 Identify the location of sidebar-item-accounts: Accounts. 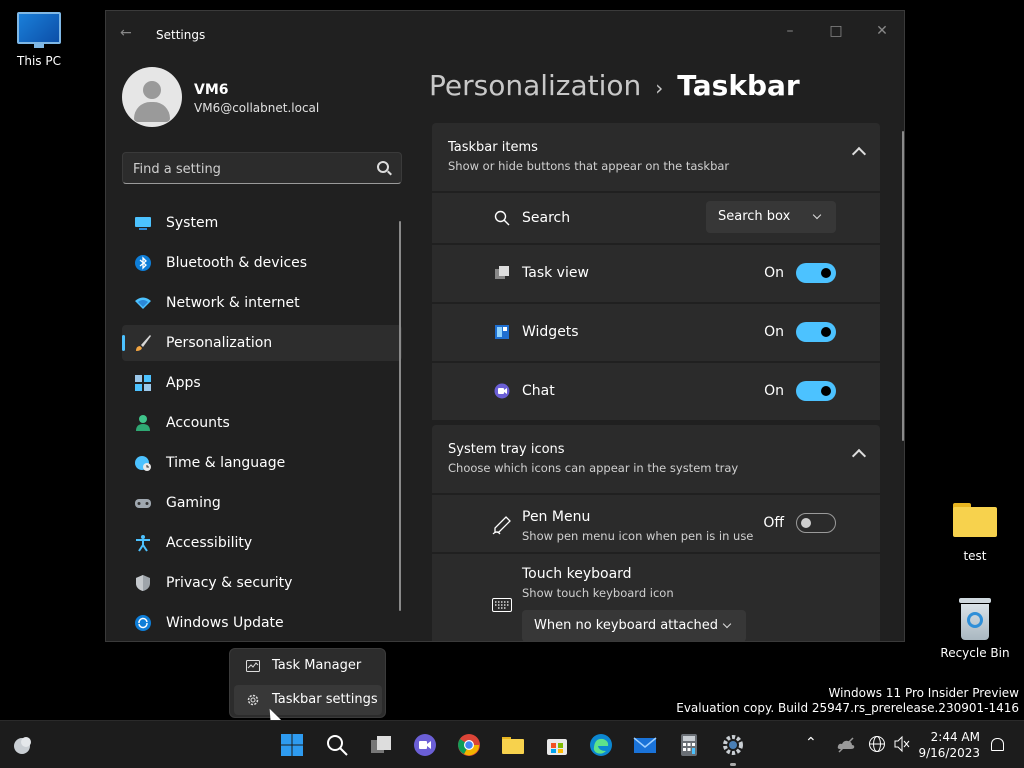
(262, 423).